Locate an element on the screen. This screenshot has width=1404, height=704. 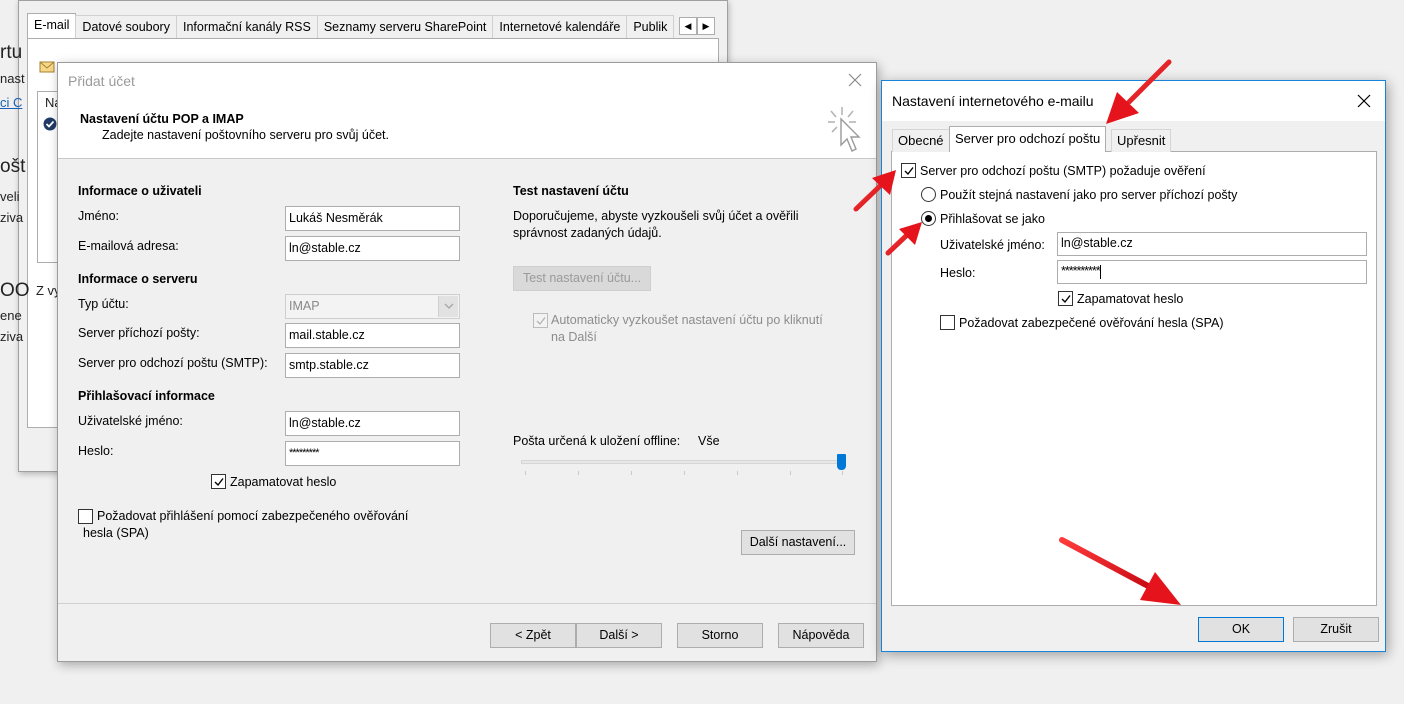
offline-slider-thumb is located at coordinates (841, 462).